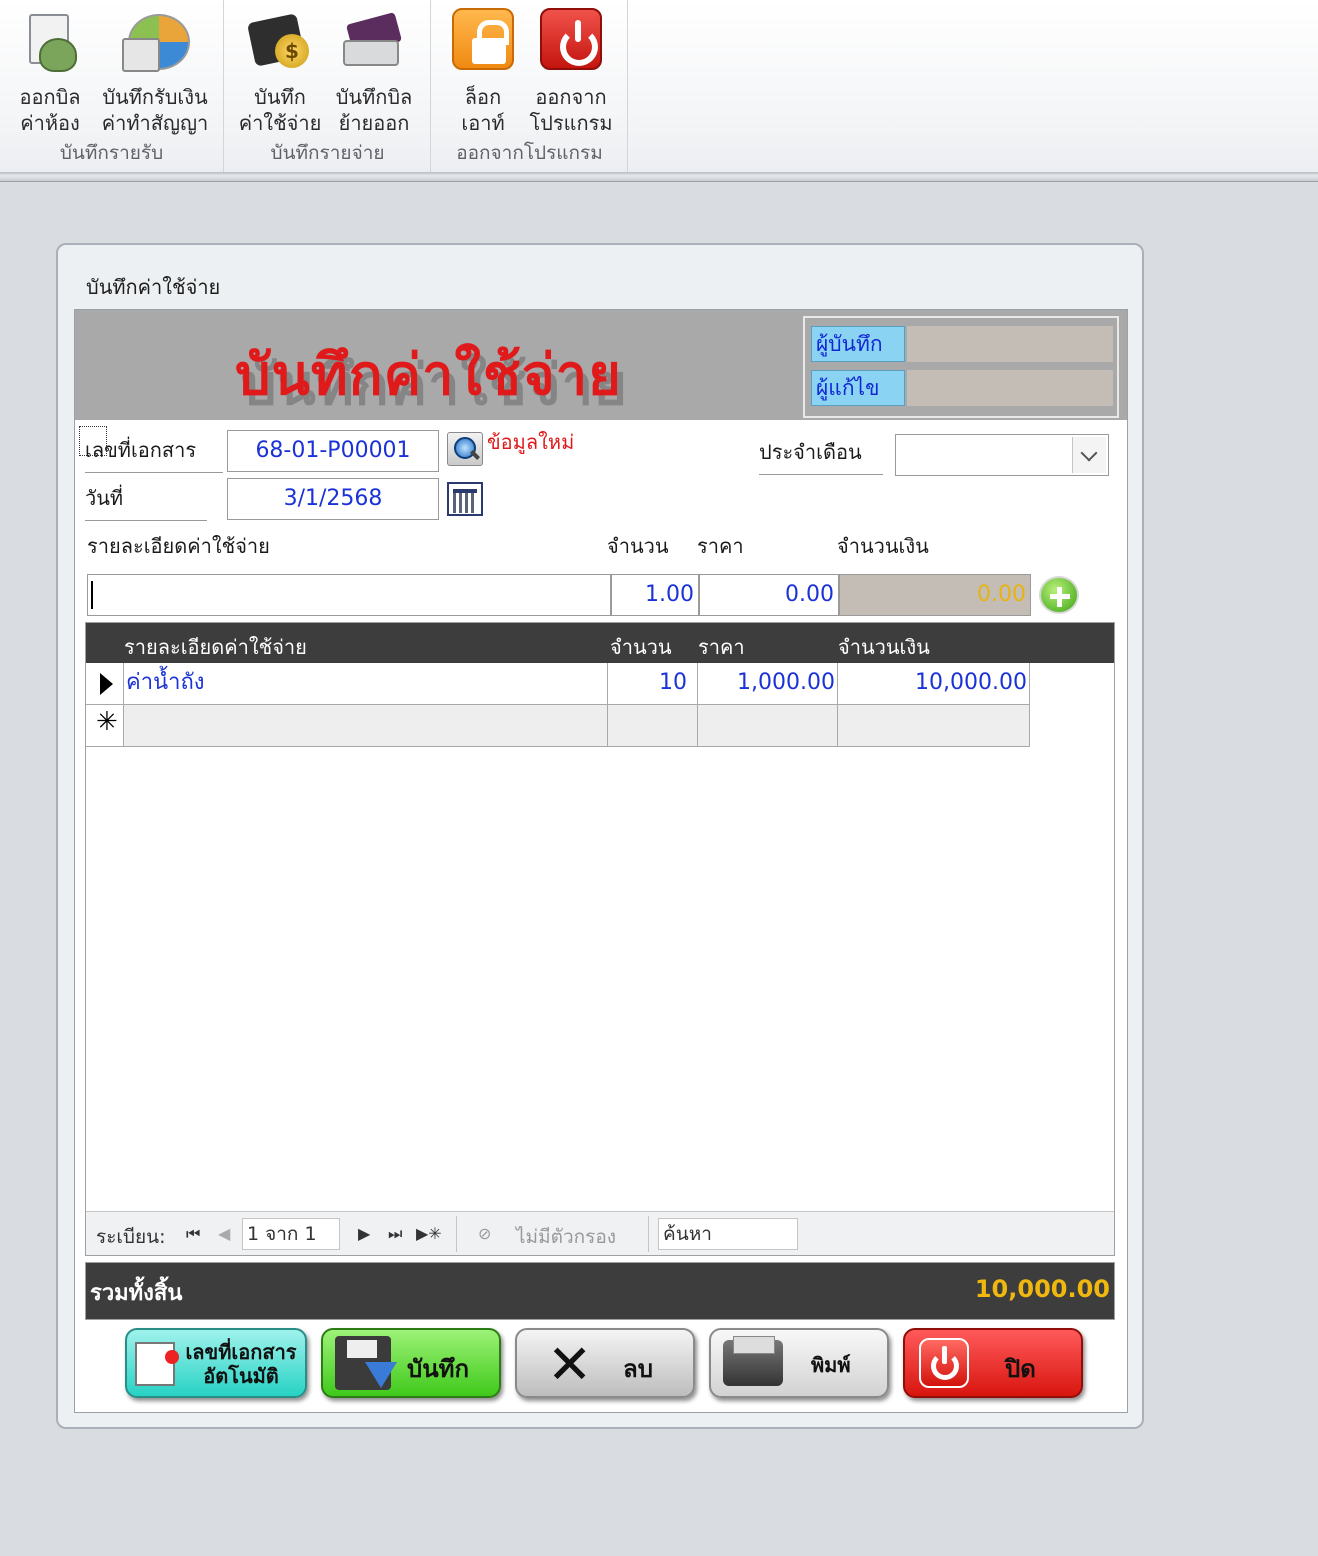  I want to click on search-icon, so click(465, 449).